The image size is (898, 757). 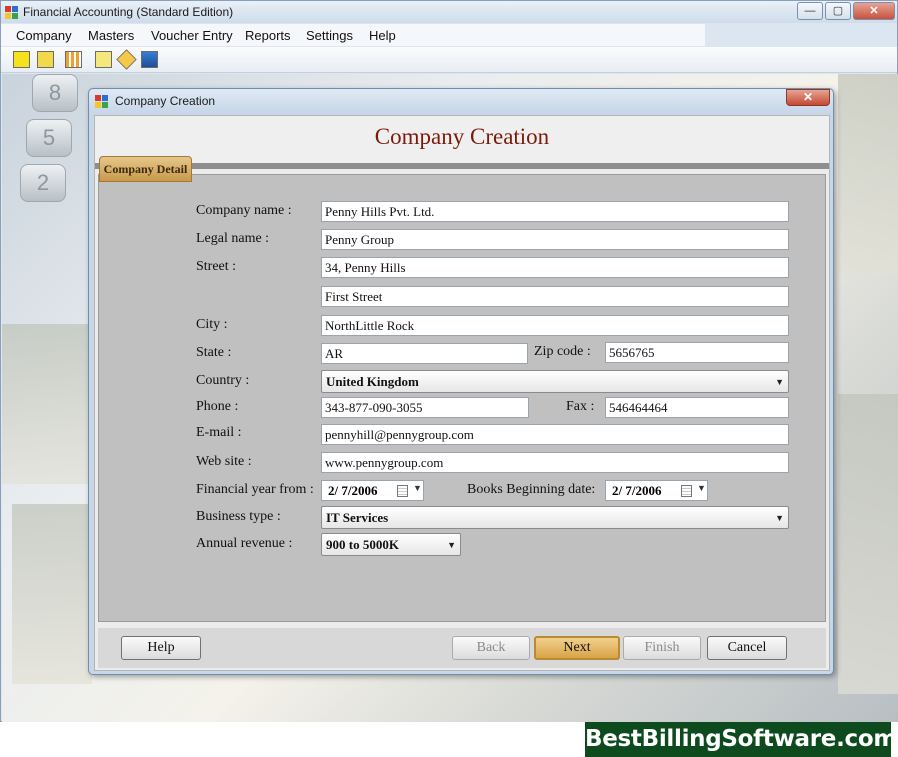 What do you see at coordinates (43, 183) in the screenshot?
I see `calculator-key: 2` at bounding box center [43, 183].